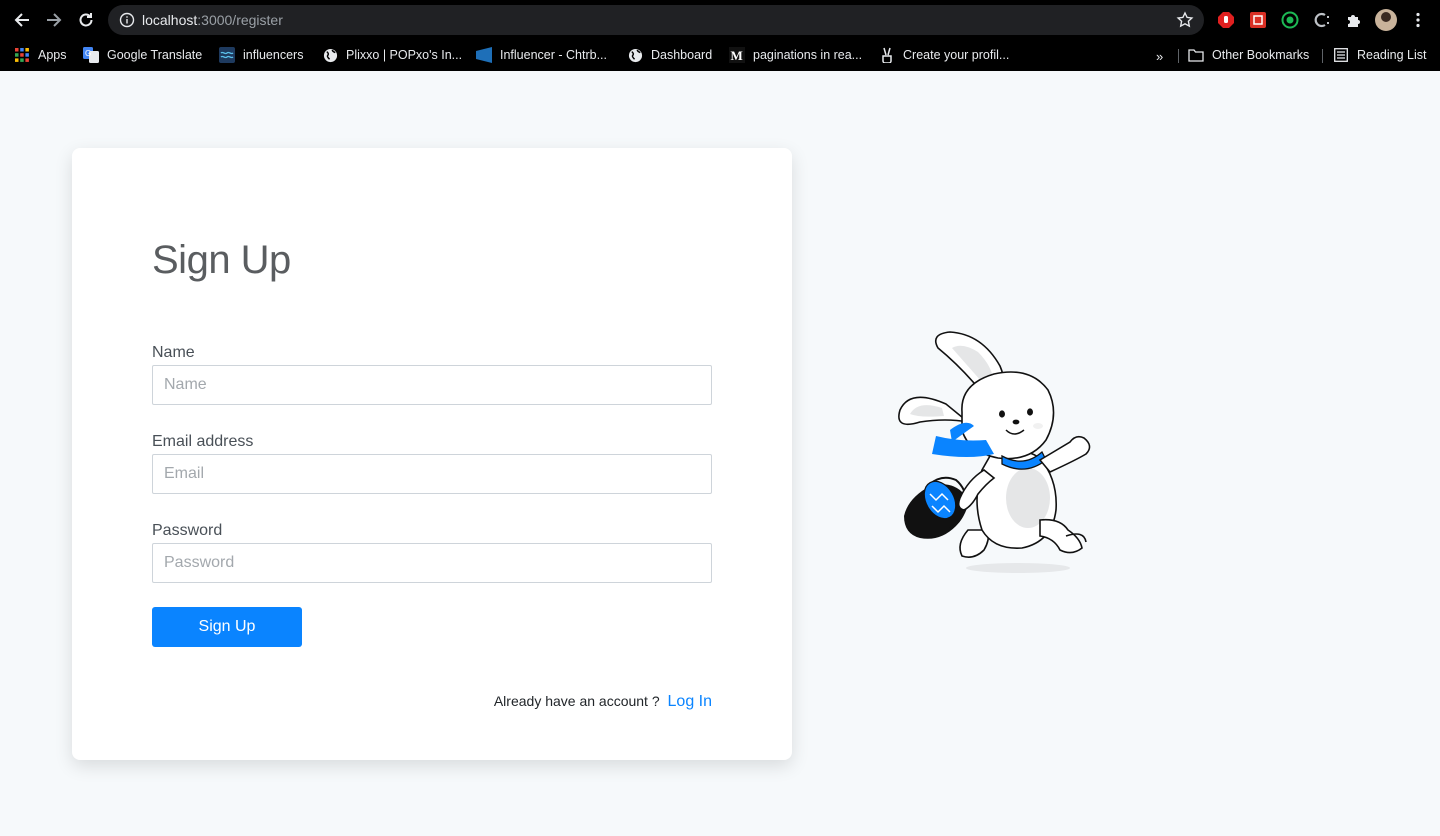  I want to click on bookmark-other-bookmarks: Other Bookmarks, so click(1248, 55).